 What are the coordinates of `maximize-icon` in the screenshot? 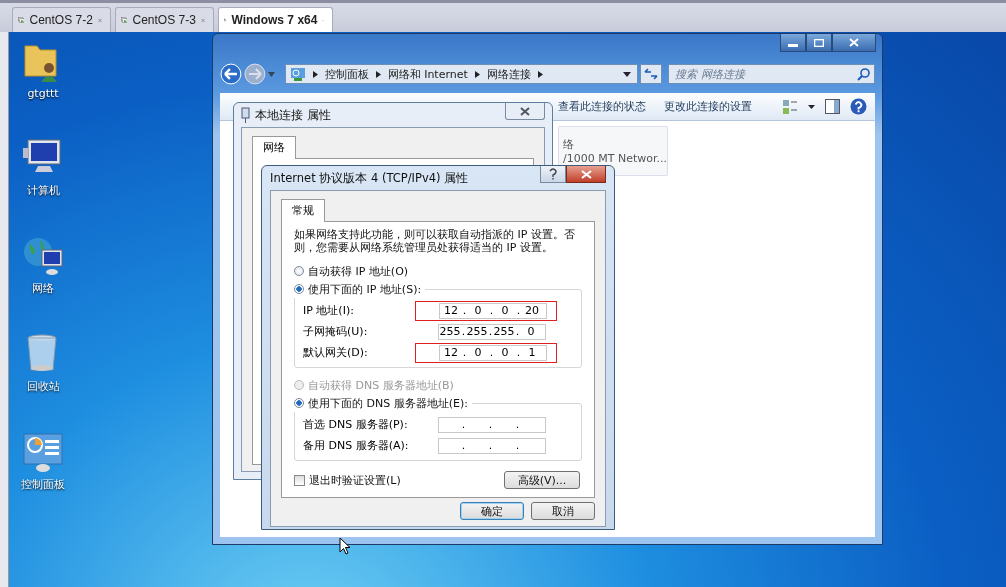 It's located at (819, 42).